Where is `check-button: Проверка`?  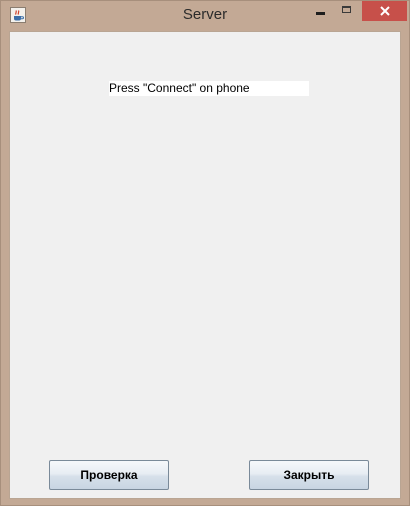
check-button: Проверка is located at coordinates (109, 475).